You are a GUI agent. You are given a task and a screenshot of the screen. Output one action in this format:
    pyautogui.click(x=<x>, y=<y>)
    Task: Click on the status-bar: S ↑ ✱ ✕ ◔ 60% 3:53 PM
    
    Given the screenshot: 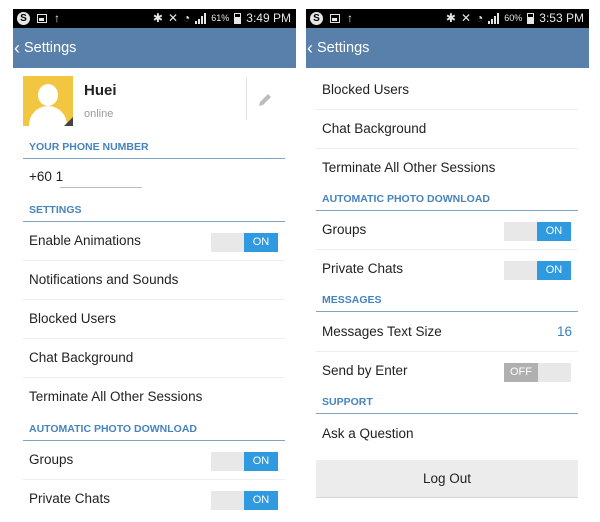 What is the action you would take?
    pyautogui.click(x=447, y=18)
    